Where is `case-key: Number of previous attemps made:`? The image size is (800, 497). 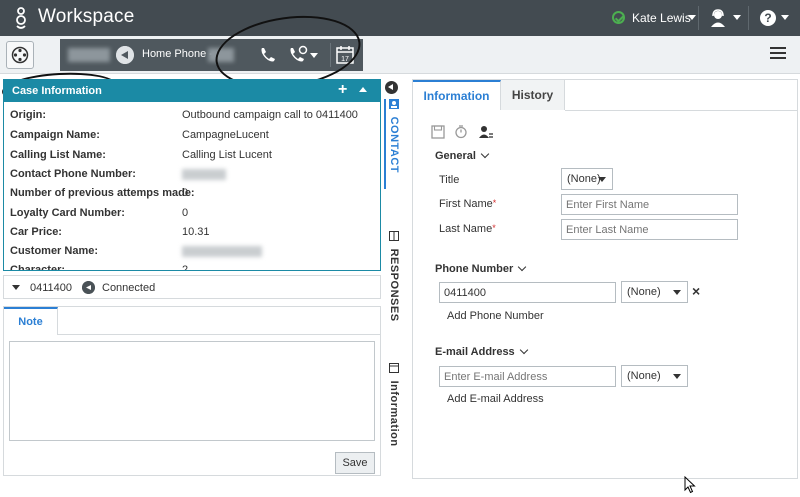
case-key: Number of previous attemps made: is located at coordinates (102, 193).